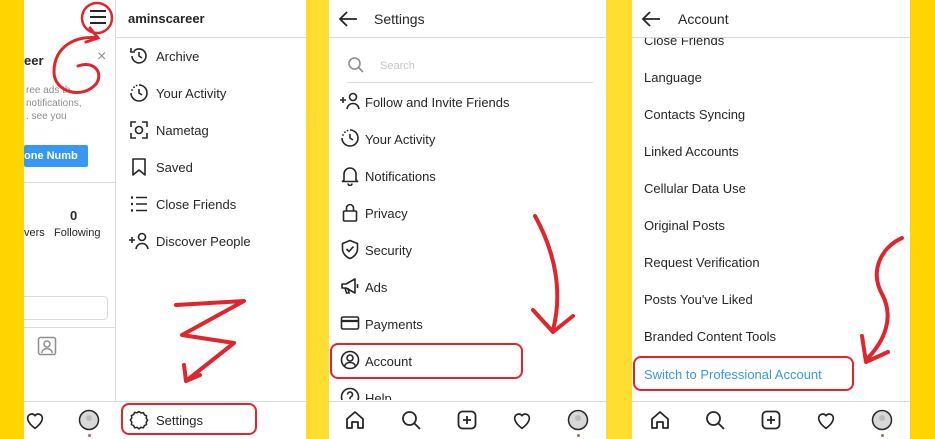 The height and width of the screenshot is (439, 935). Describe the element at coordinates (217, 57) in the screenshot. I see `menu-item-archive: Archive` at that location.